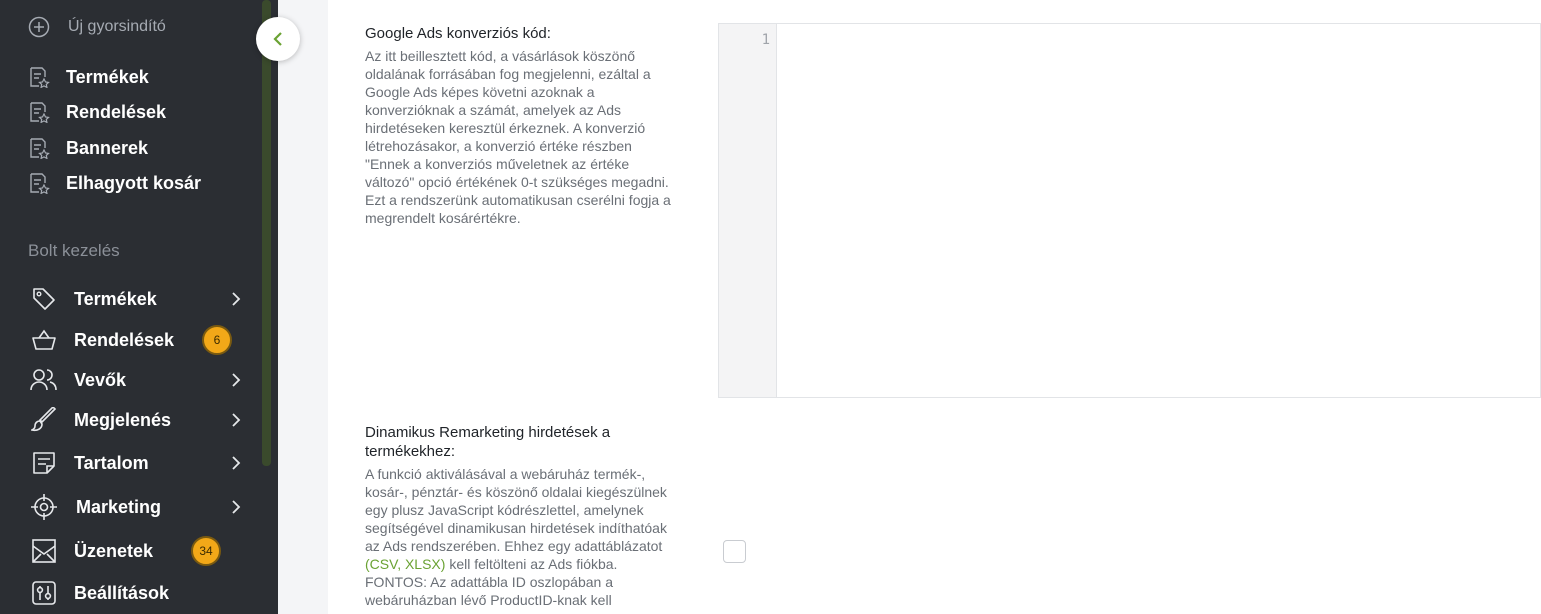 This screenshot has width=1541, height=614. Describe the element at coordinates (488, 432) in the screenshot. I see `title-line: Dinamikus Remarketing hirdetések a` at that location.